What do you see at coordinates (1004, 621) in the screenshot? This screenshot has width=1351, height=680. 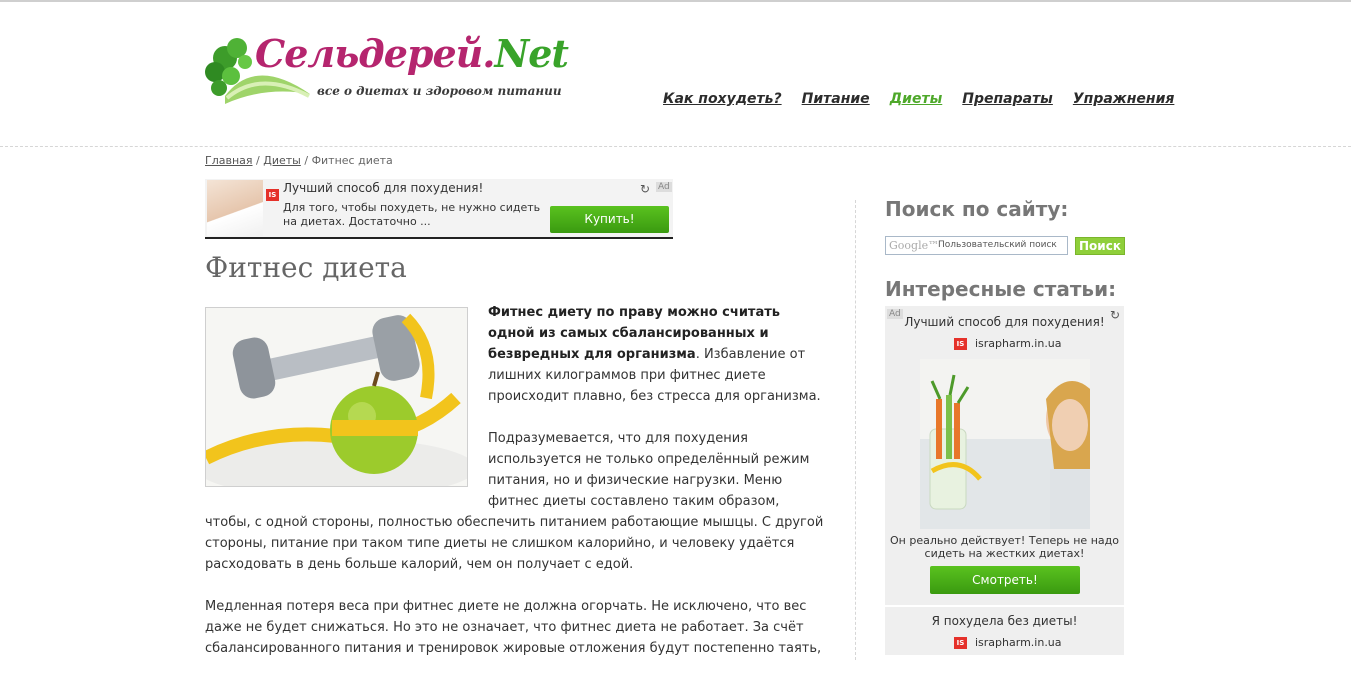 I see `ad-headline-2: Я похудела без диеты!` at bounding box center [1004, 621].